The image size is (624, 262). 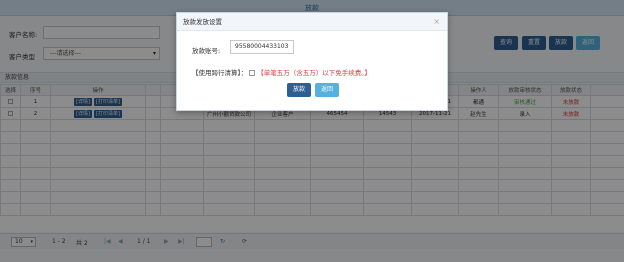 I want to click on cross-bank-label: 【使用跨行清算】：, so click(x=220, y=73).